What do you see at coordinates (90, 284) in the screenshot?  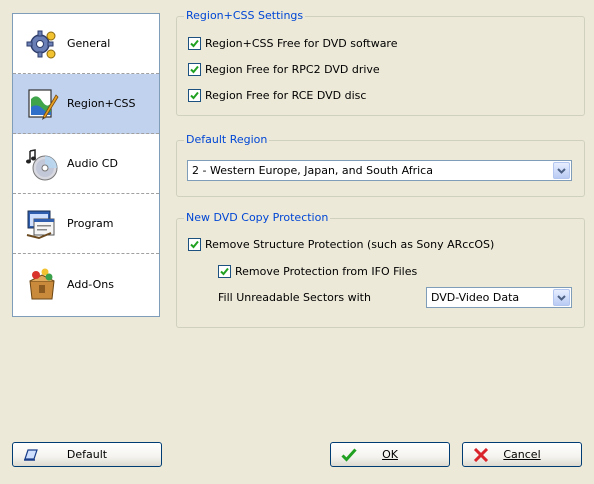 I see `nav-label-add-ons: Add-Ons` at bounding box center [90, 284].